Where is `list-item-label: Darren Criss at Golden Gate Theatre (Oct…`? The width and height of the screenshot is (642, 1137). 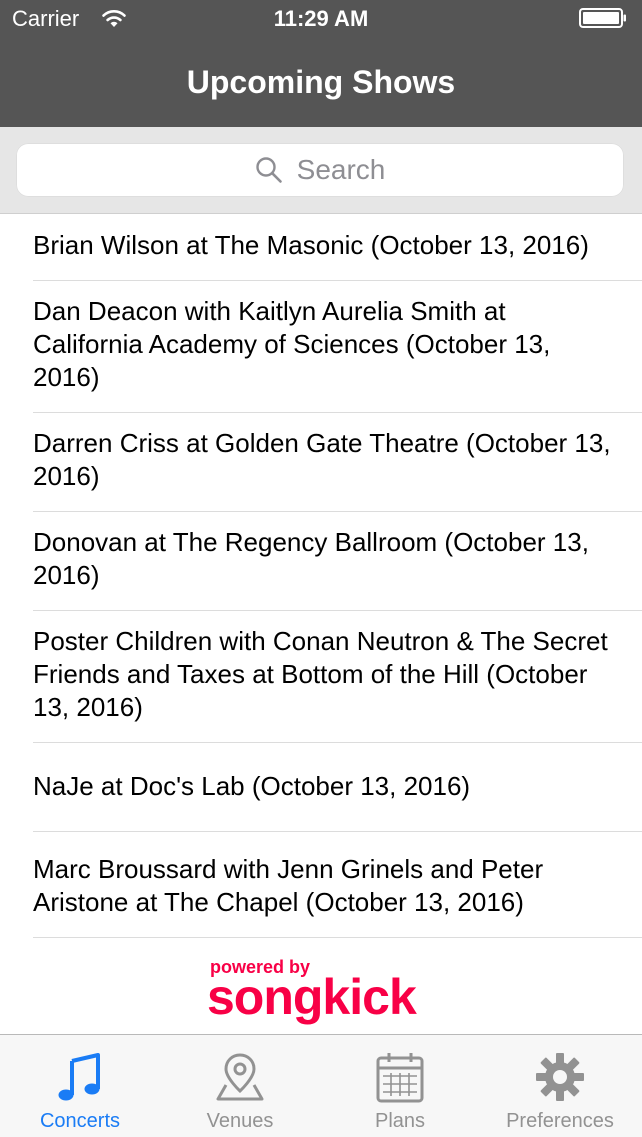 list-item-label: Darren Criss at Golden Gate Theatre (Oct… is located at coordinates (322, 459).